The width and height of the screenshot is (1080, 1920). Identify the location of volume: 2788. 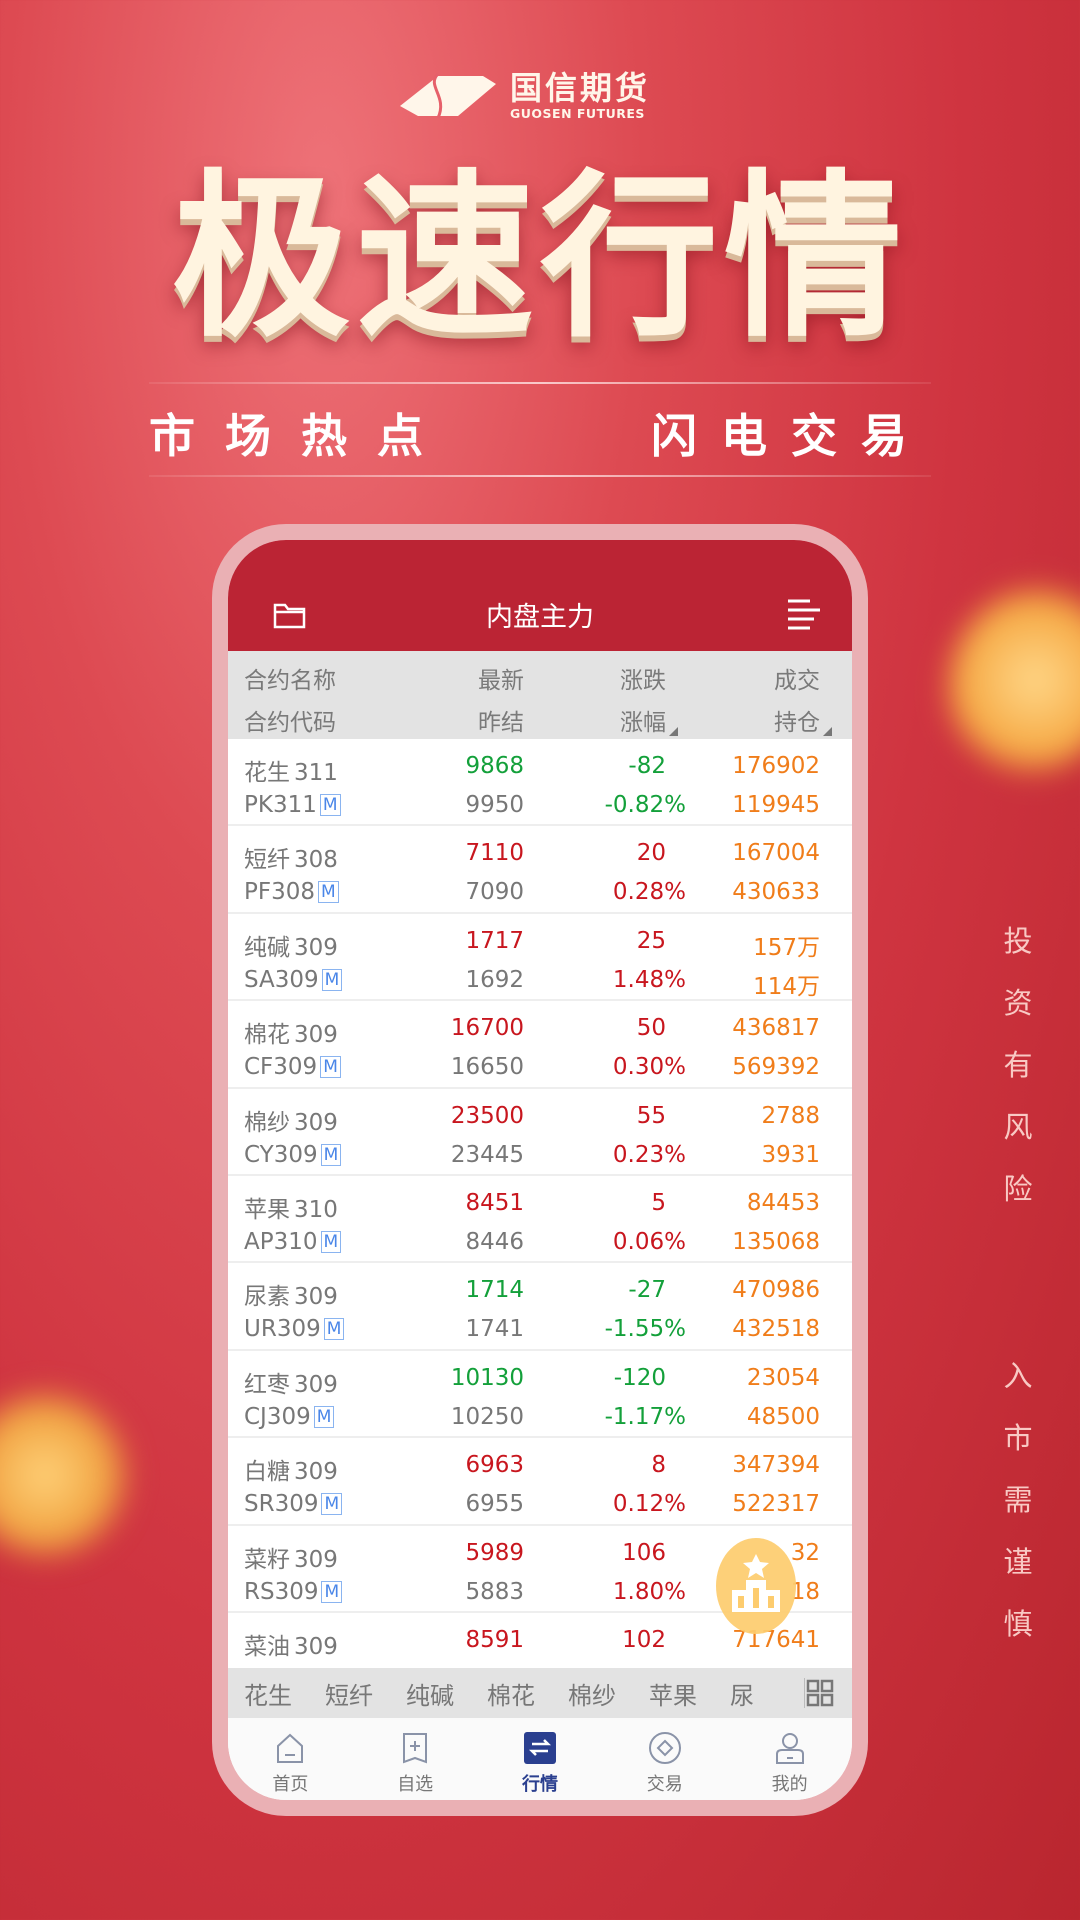
(790, 1115).